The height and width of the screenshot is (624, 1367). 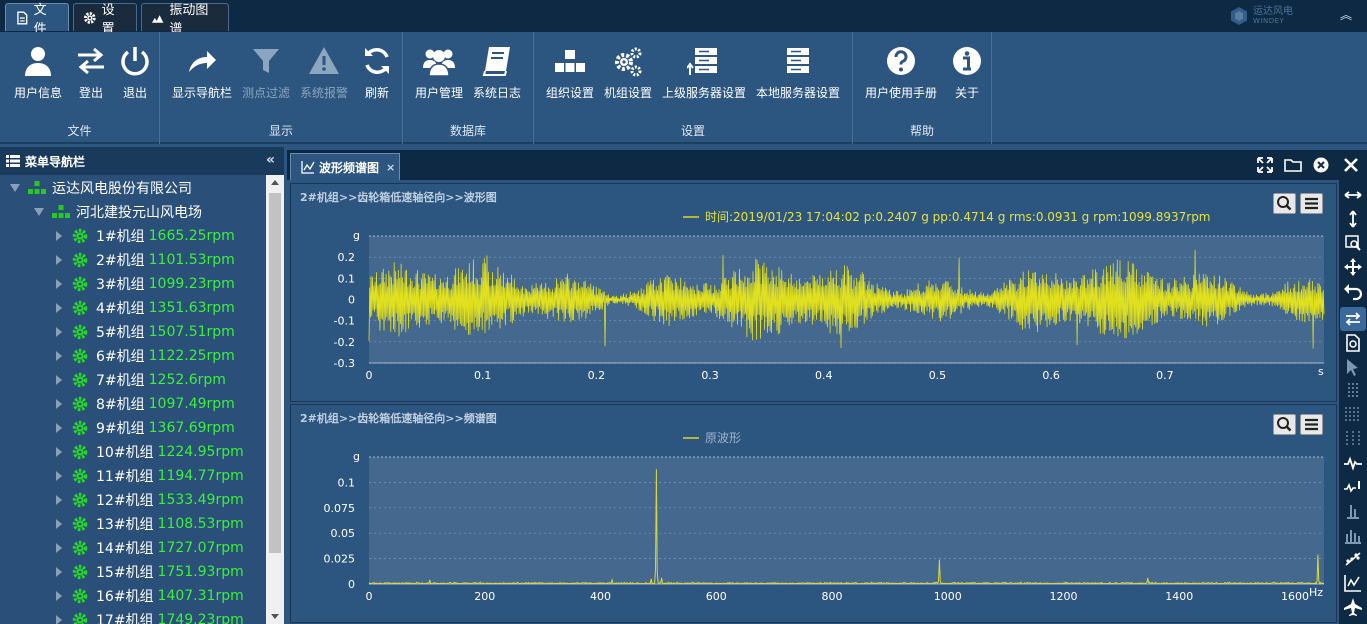 I want to click on tree-unit-item: 9#机组 1367.69rpm, so click(x=145, y=428).